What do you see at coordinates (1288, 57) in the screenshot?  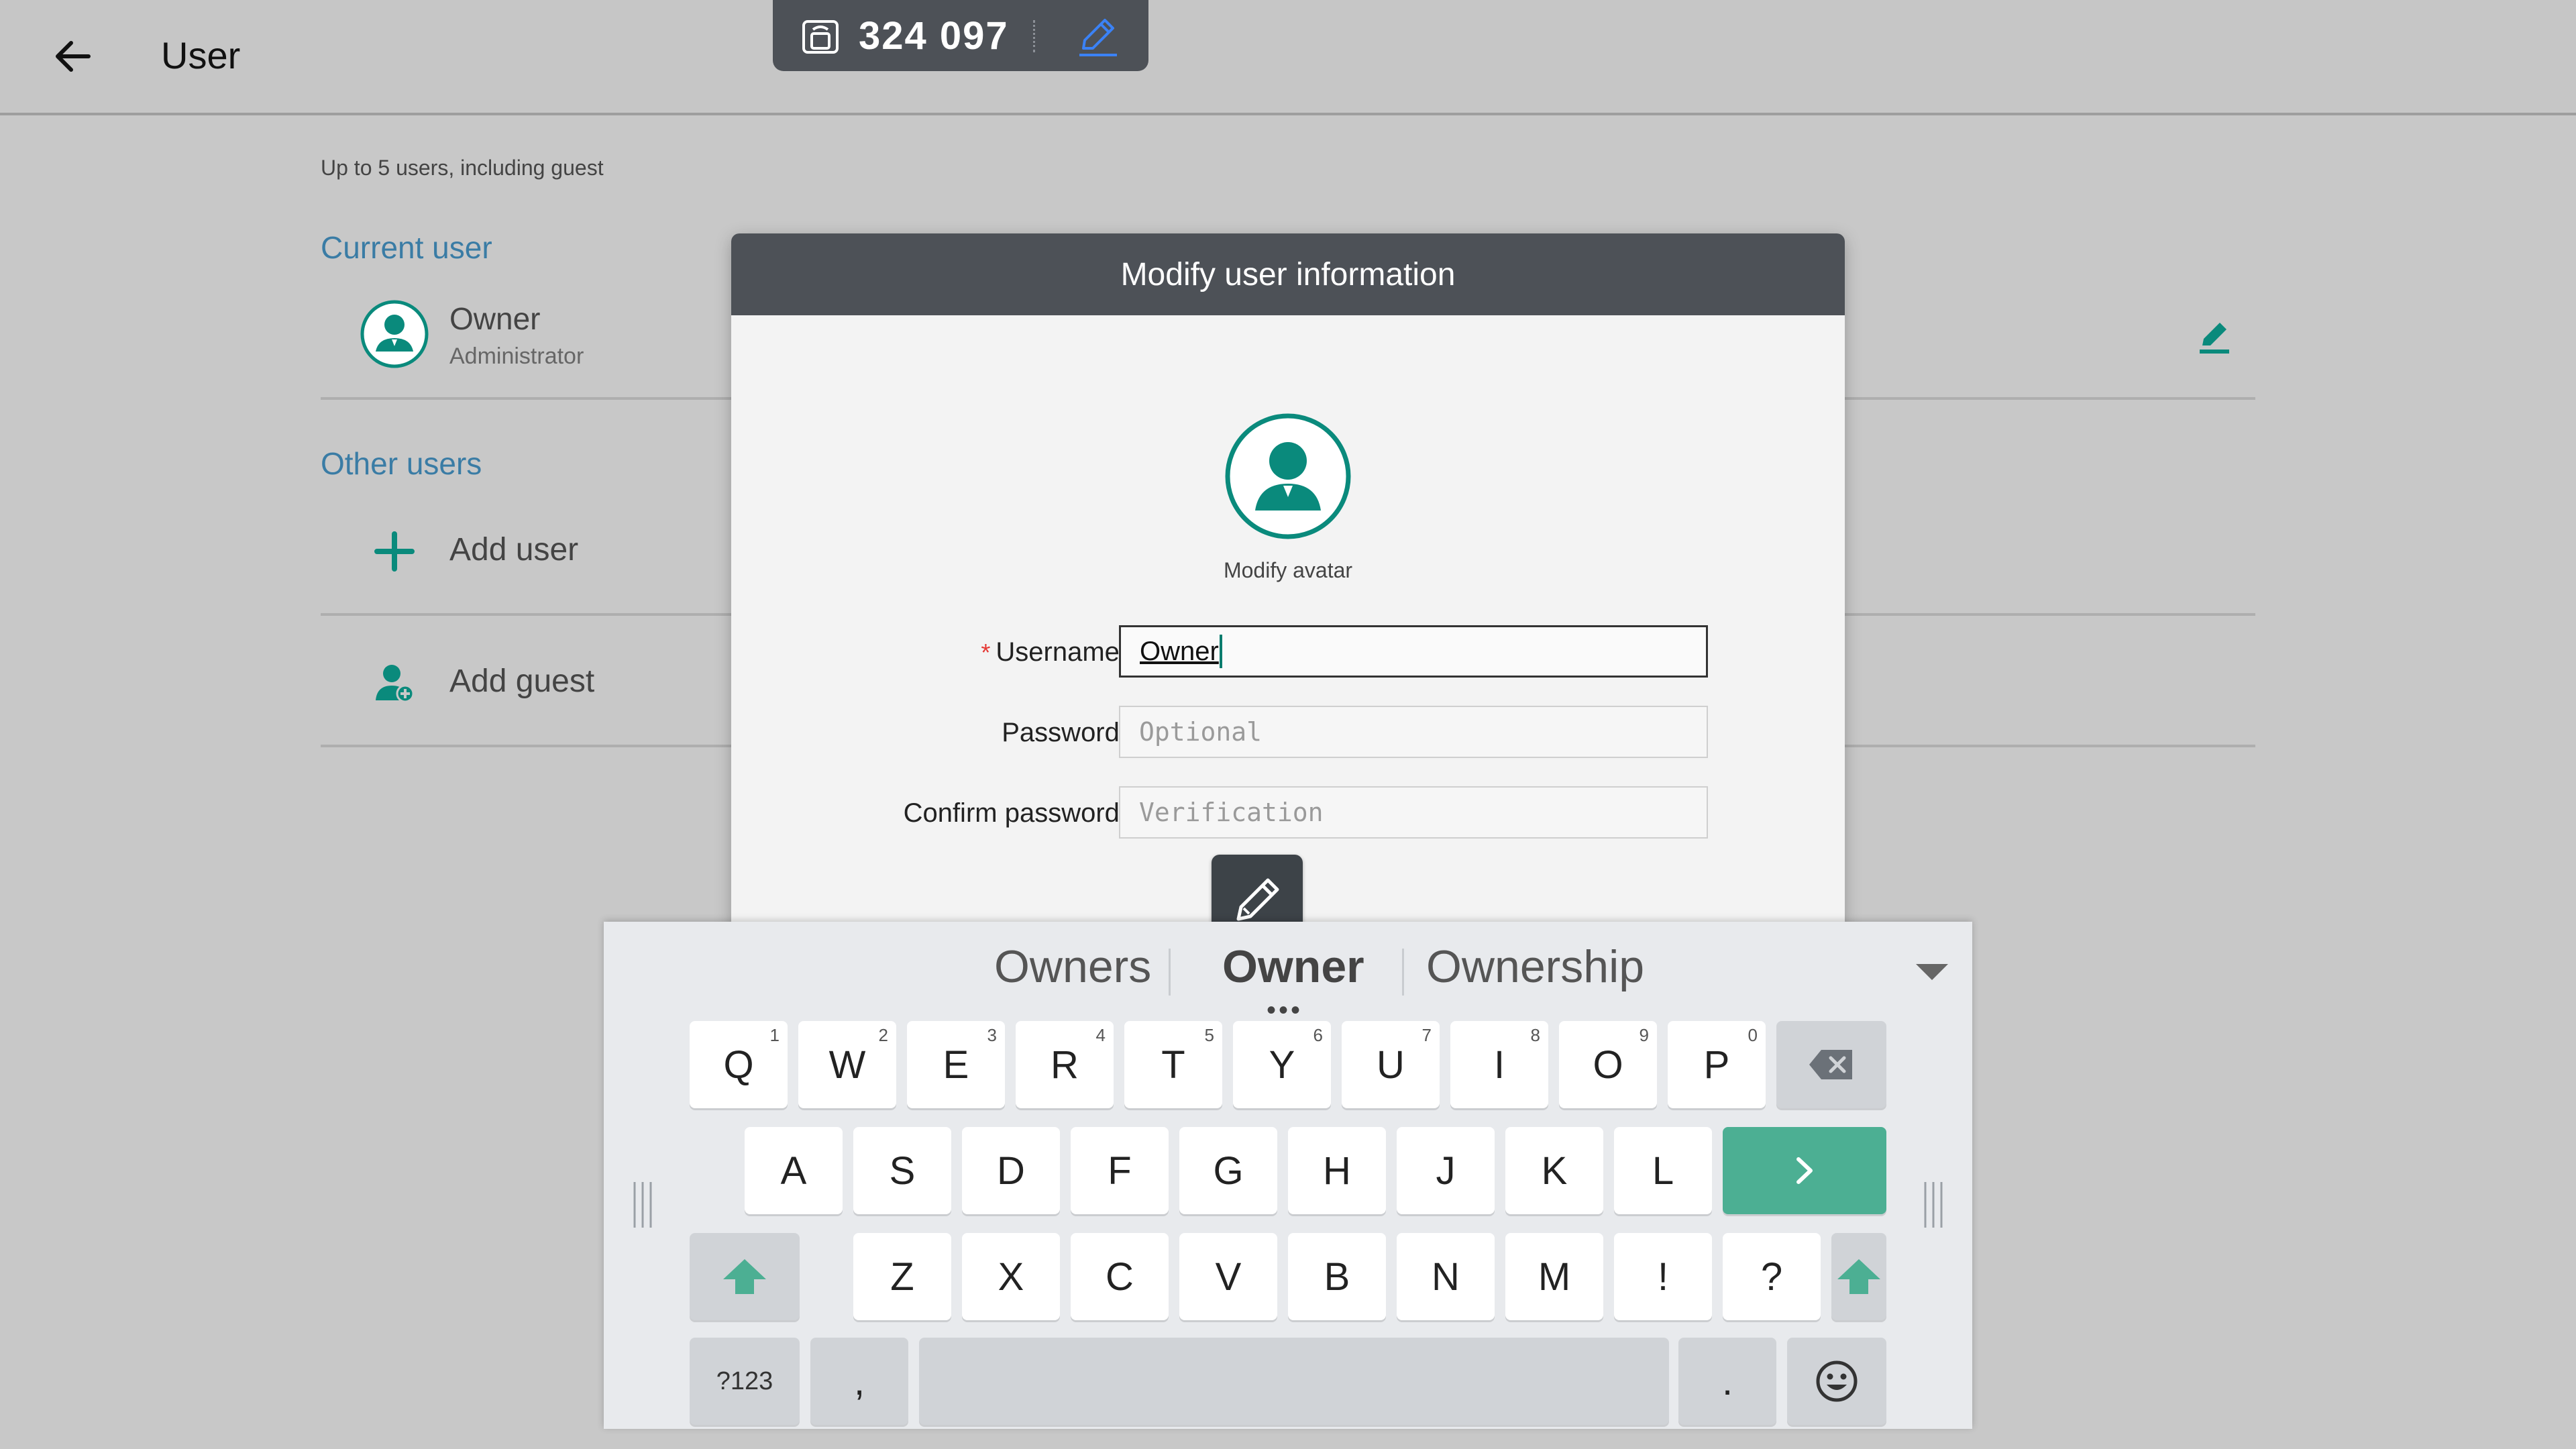 I see `app-bar: User` at bounding box center [1288, 57].